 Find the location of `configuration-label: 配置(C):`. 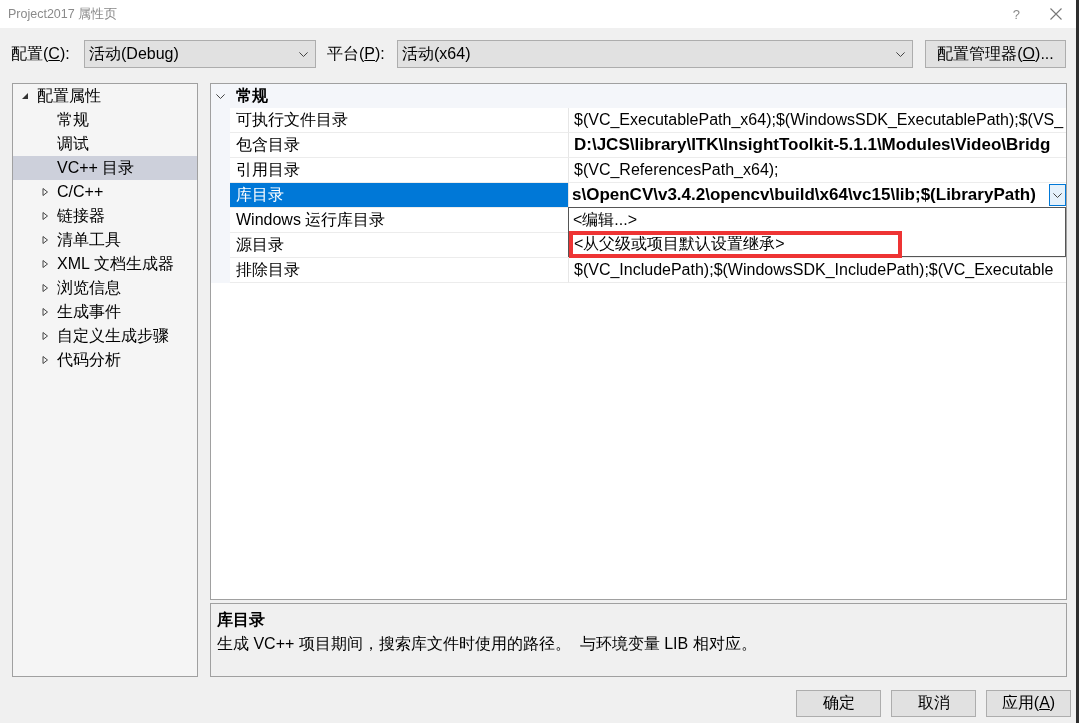

configuration-label: 配置(C): is located at coordinates (41, 53).